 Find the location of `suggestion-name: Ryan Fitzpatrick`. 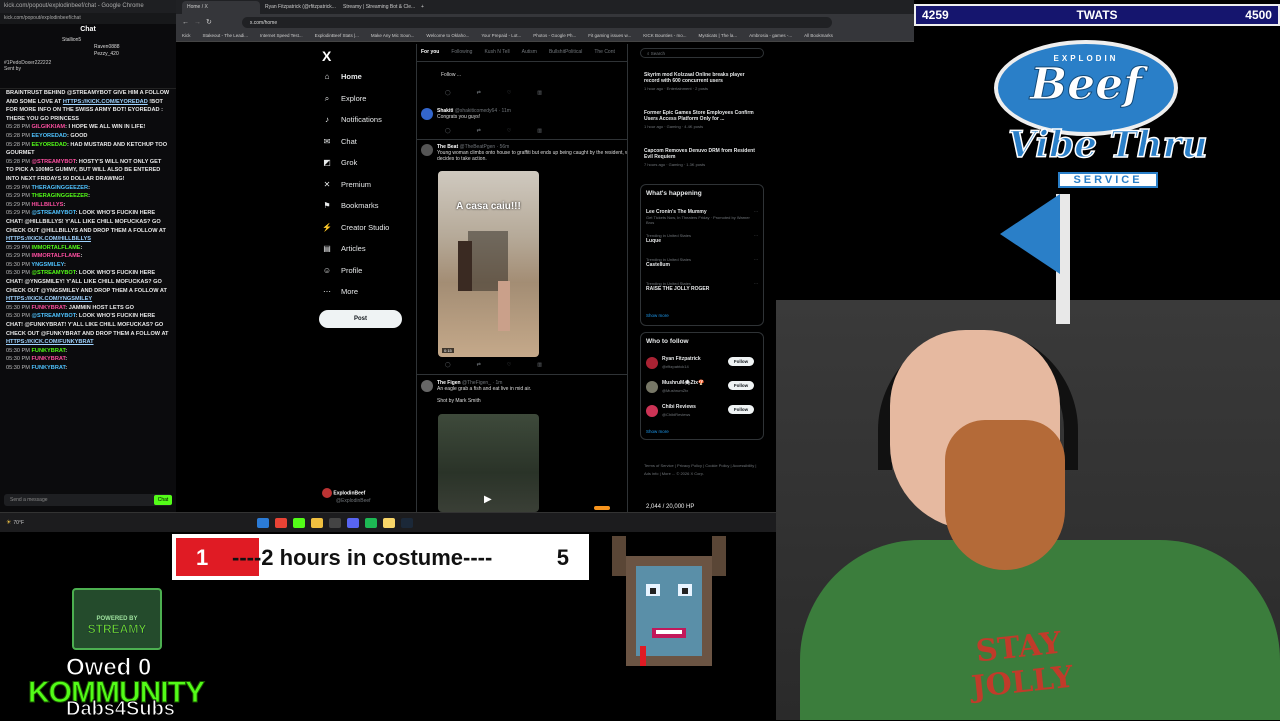

suggestion-name: Ryan Fitzpatrick is located at coordinates (681, 359).